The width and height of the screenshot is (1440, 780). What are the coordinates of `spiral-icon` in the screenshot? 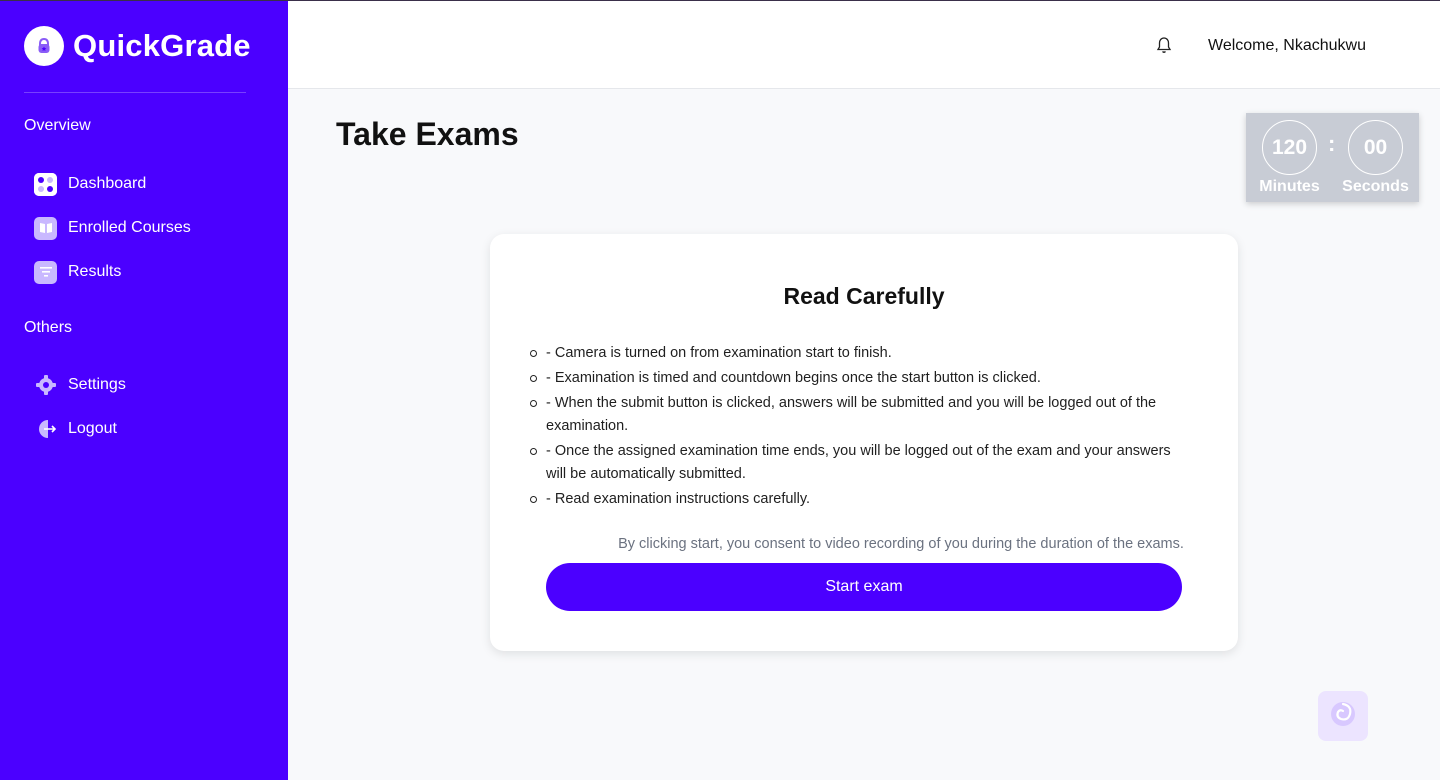 It's located at (1343, 716).